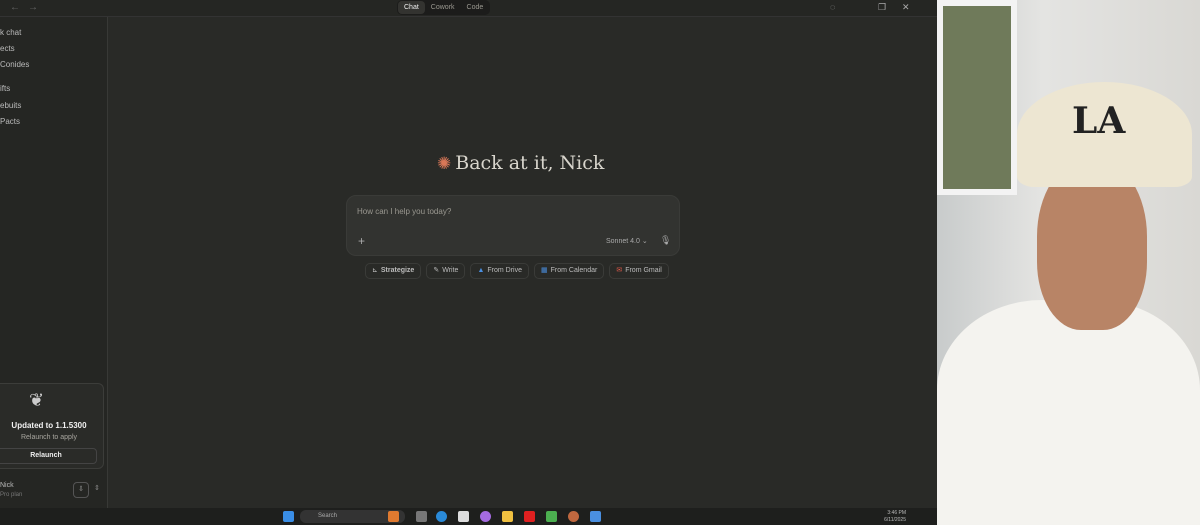 This screenshot has width=1200, height=525. What do you see at coordinates (436, 270) in the screenshot?
I see `pen-icon: ✎` at bounding box center [436, 270].